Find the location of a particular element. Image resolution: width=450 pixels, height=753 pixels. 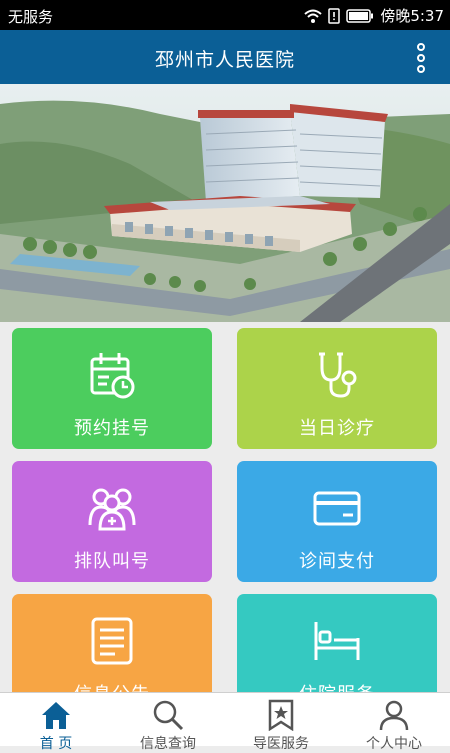

people-queue-icon is located at coordinates (112, 509).